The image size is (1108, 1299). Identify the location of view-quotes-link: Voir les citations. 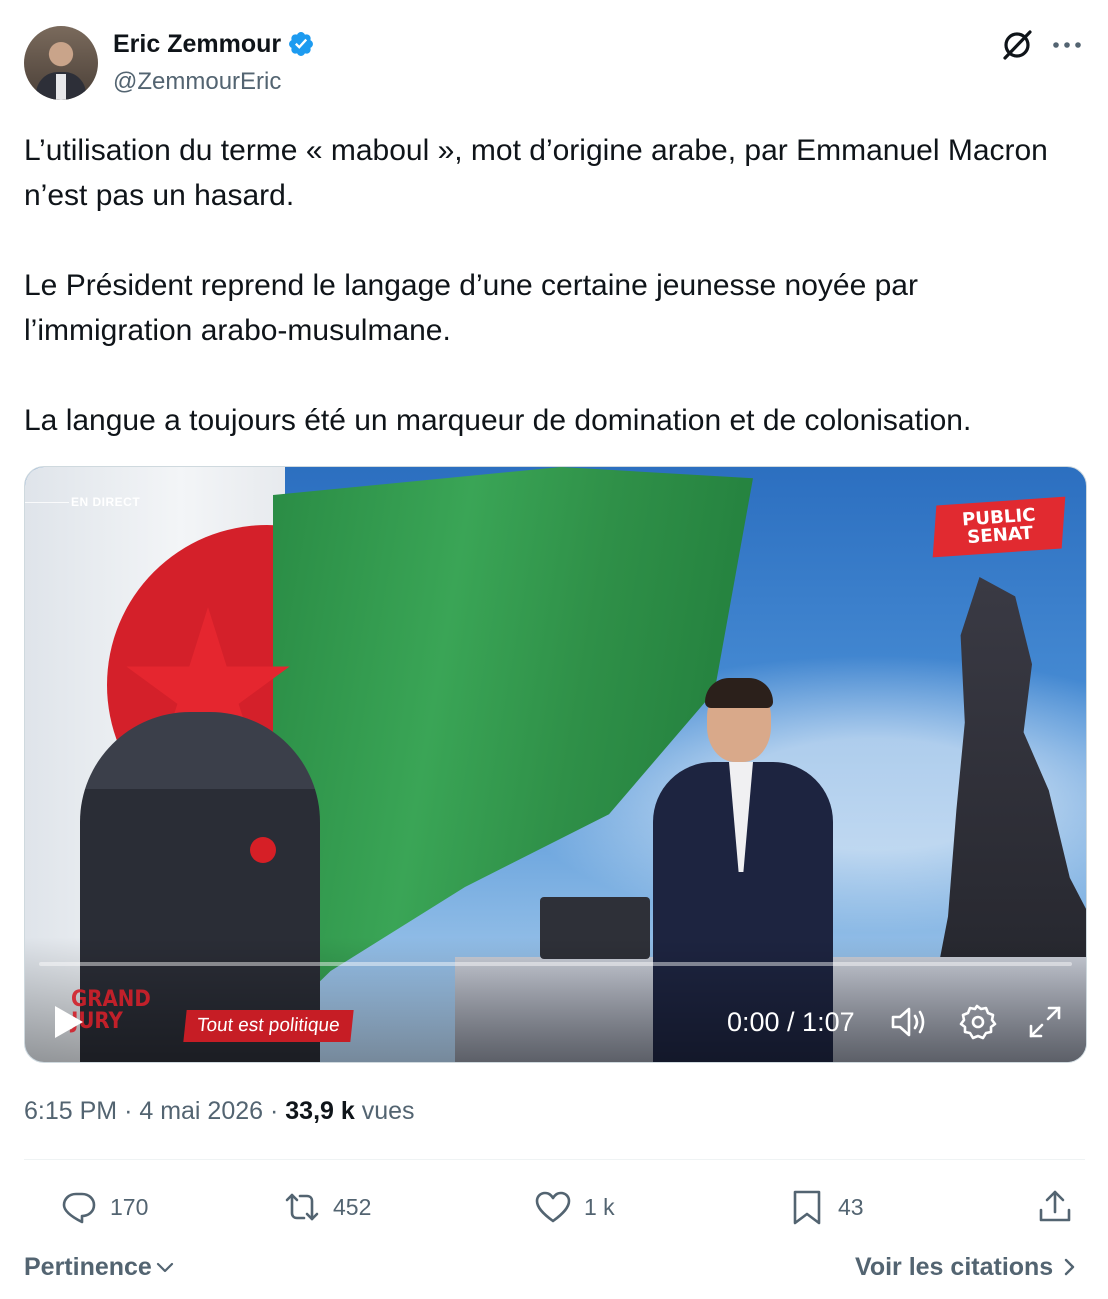
(966, 1267).